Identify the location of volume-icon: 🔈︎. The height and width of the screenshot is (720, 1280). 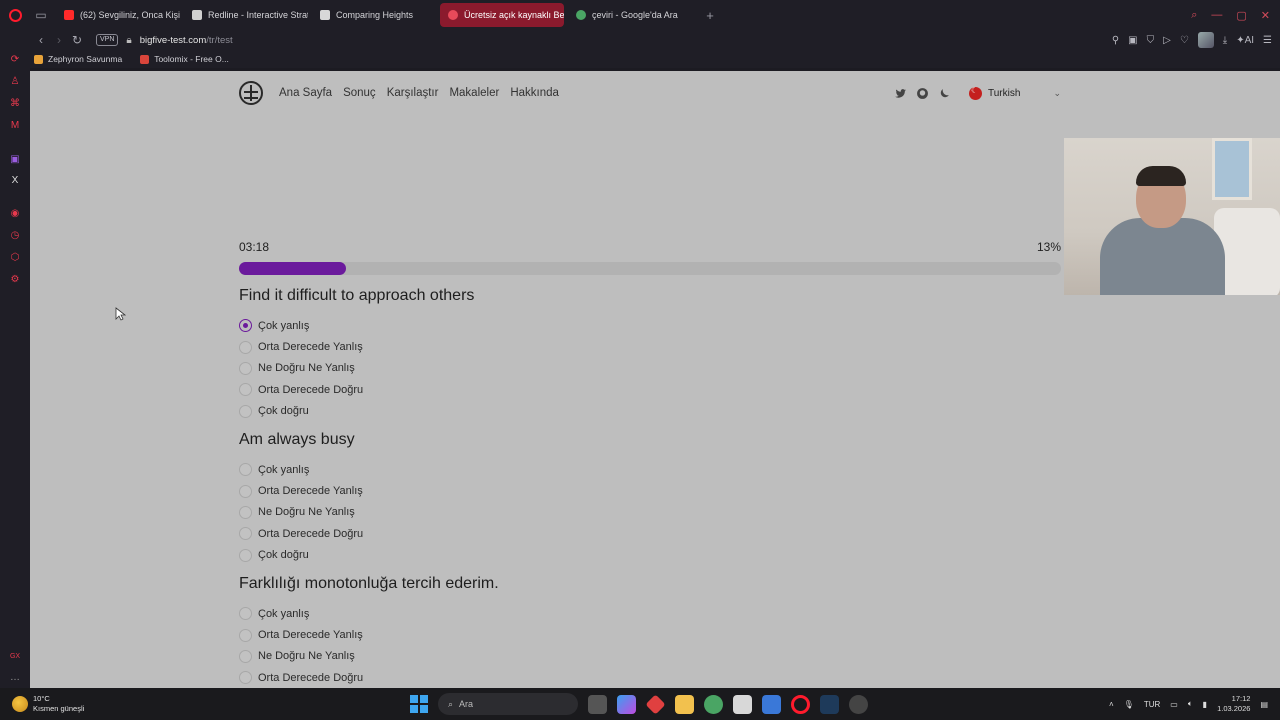
(1190, 704).